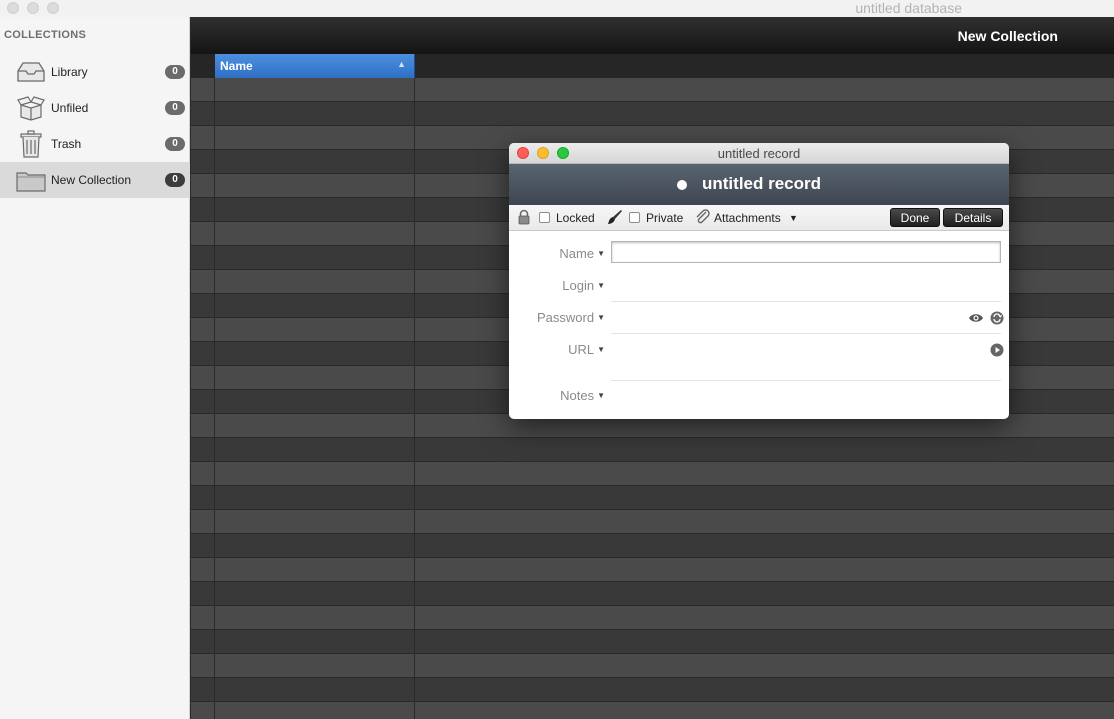 The height and width of the screenshot is (719, 1114). Describe the element at coordinates (70, 108) in the screenshot. I see `sidebar-item-label: Unfiled` at that location.